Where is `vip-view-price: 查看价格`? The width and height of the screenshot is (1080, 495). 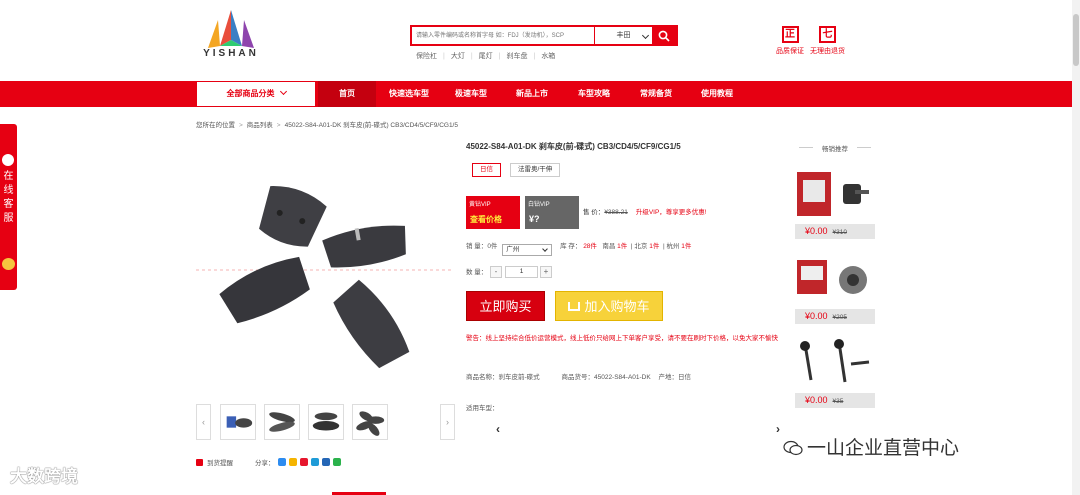 vip-view-price: 查看价格 is located at coordinates (486, 219).